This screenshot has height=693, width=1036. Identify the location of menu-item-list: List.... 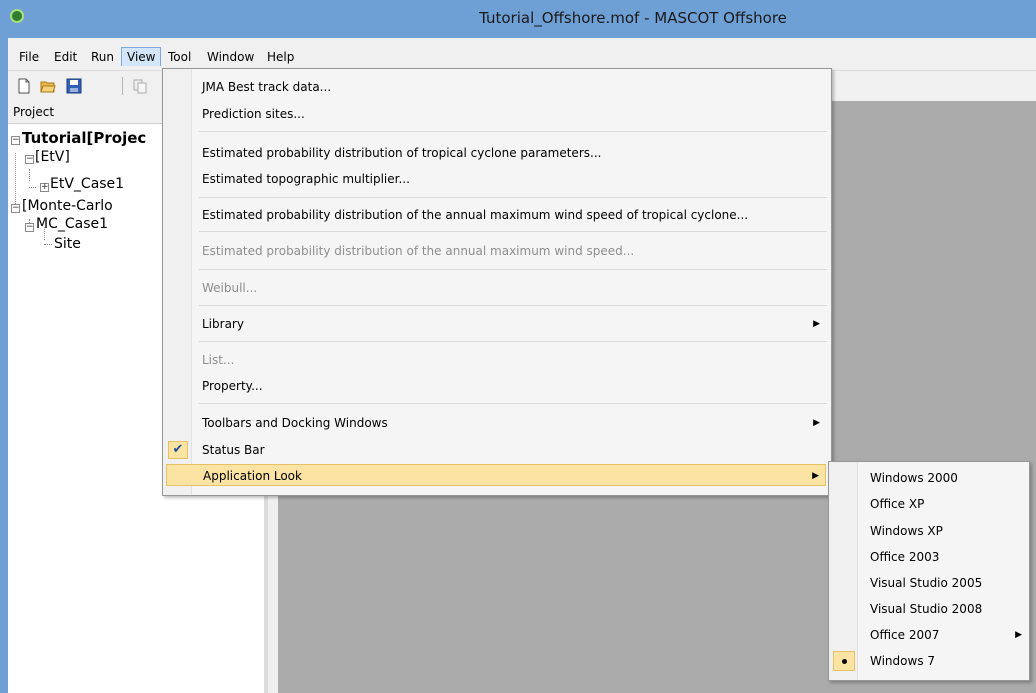
(496, 360).